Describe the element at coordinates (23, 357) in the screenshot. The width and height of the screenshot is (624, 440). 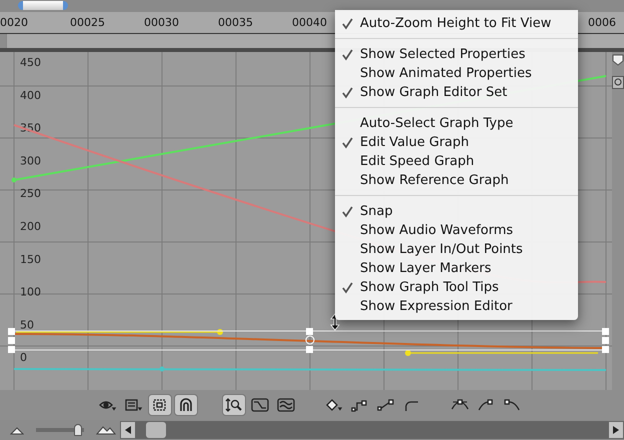
I see `y-axis-label: 0` at that location.